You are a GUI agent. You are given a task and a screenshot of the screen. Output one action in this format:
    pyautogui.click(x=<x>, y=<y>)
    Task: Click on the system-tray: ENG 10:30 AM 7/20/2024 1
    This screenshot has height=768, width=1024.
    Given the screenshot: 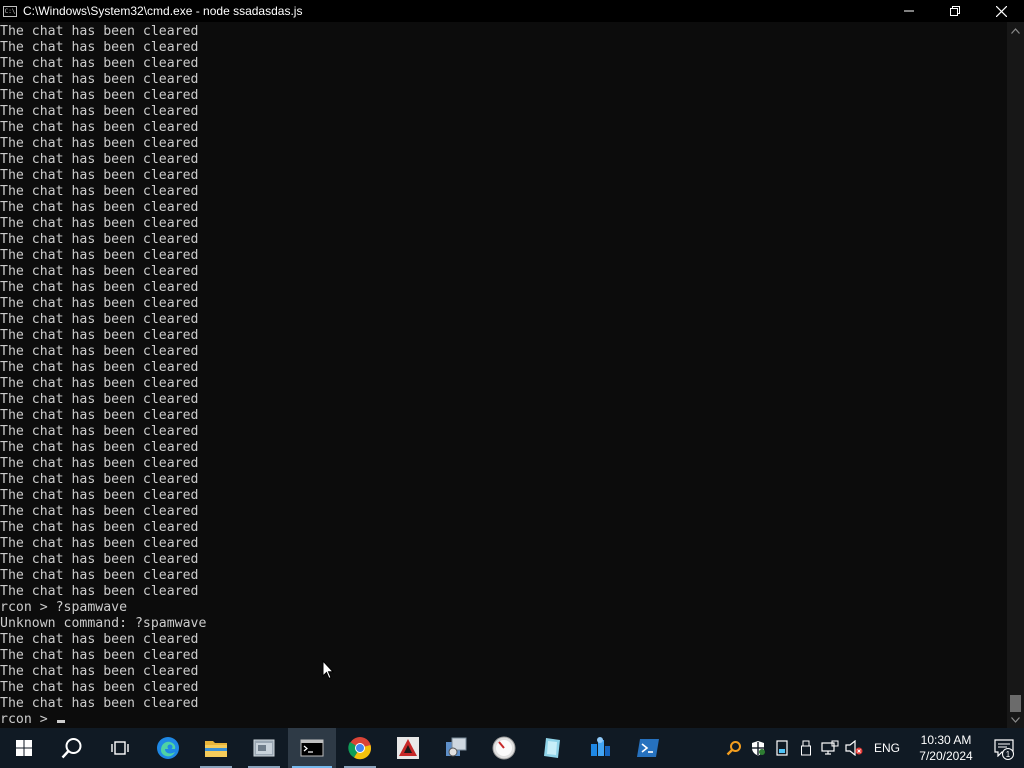 What is the action you would take?
    pyautogui.click(x=873, y=748)
    